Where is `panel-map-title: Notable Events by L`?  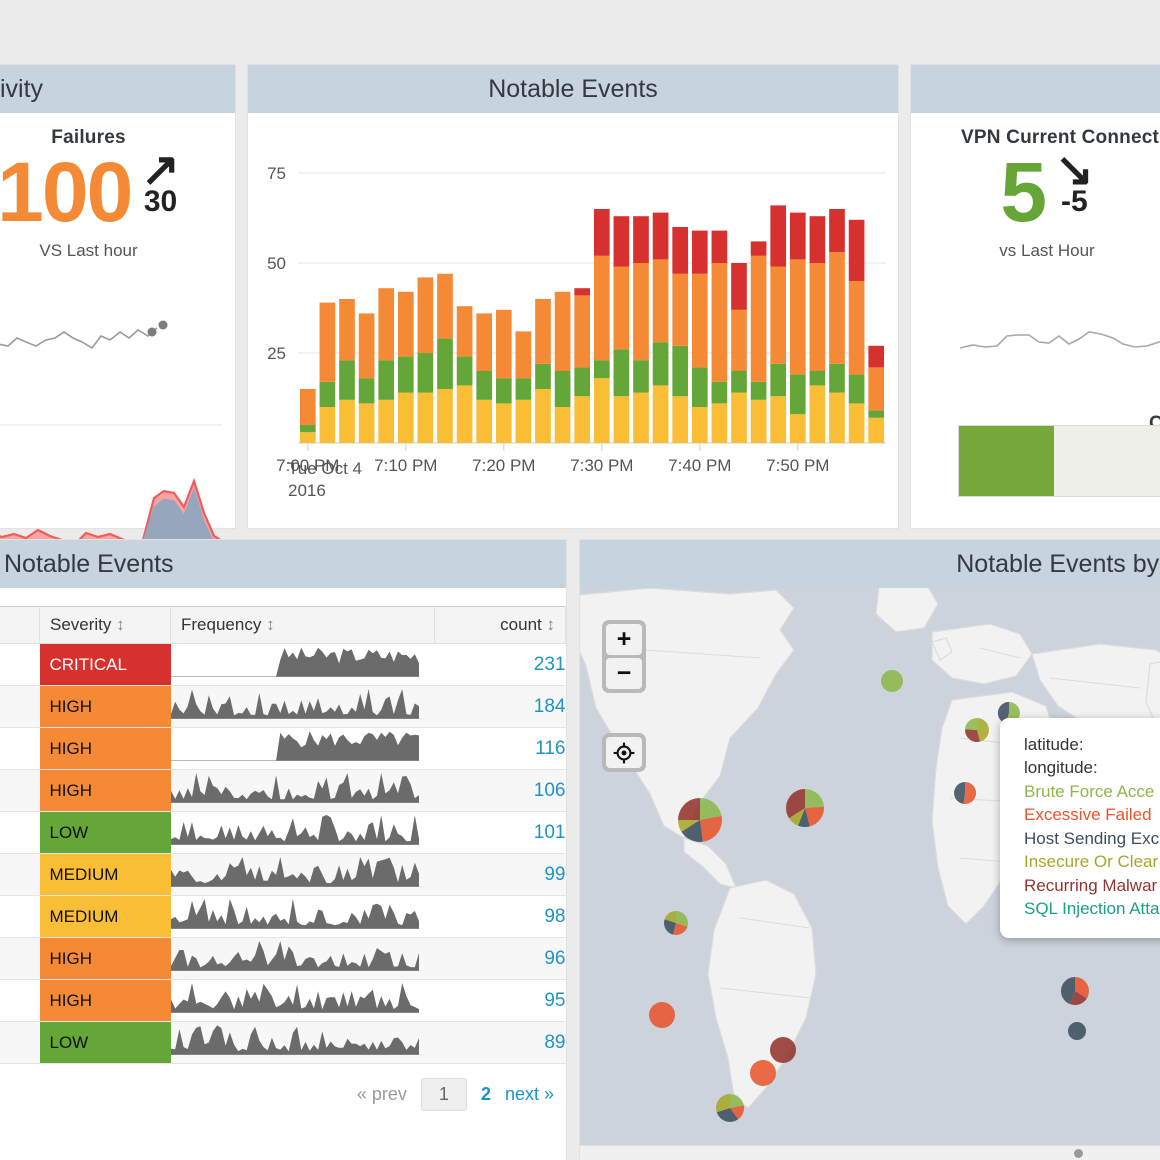
panel-map-title: Notable Events by L is located at coordinates (870, 564).